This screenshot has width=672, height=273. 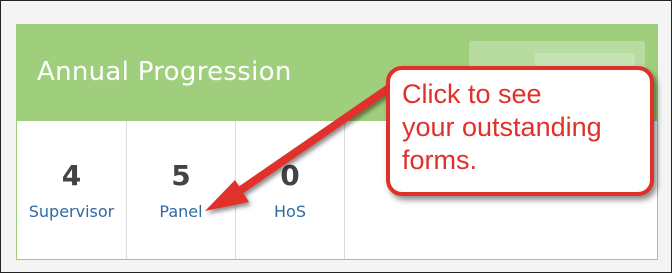 I want to click on stat-hos-link: HoS, so click(x=290, y=211).